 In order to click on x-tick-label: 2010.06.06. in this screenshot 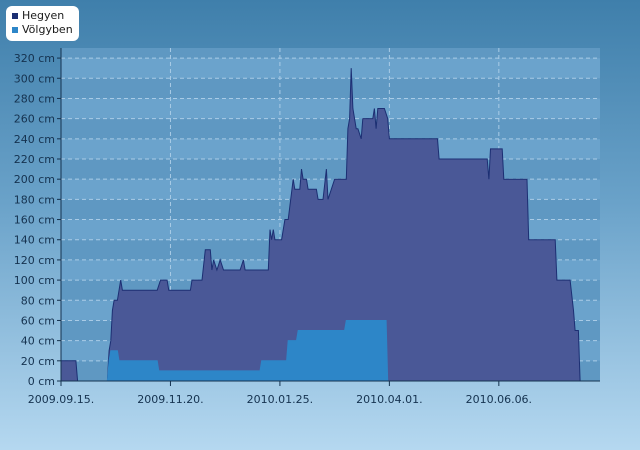, I will do `click(499, 399)`.